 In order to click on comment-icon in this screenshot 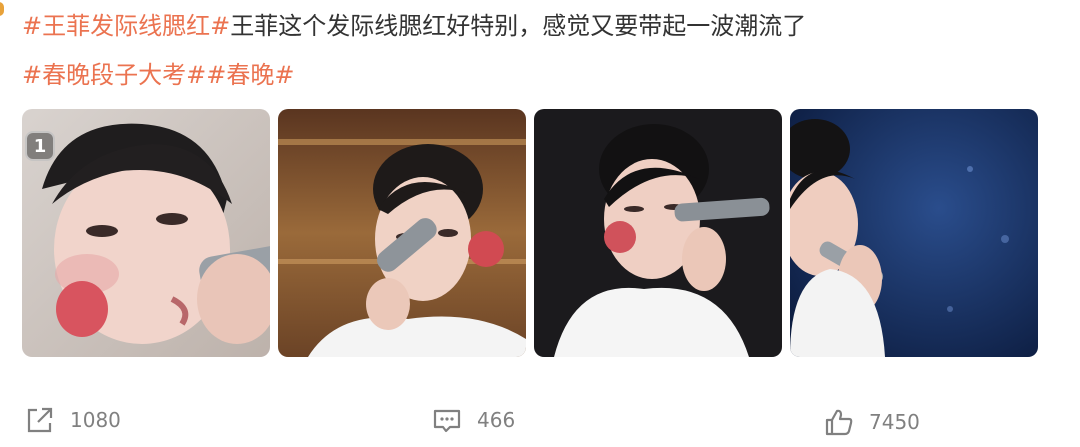, I will do `click(447, 420)`.